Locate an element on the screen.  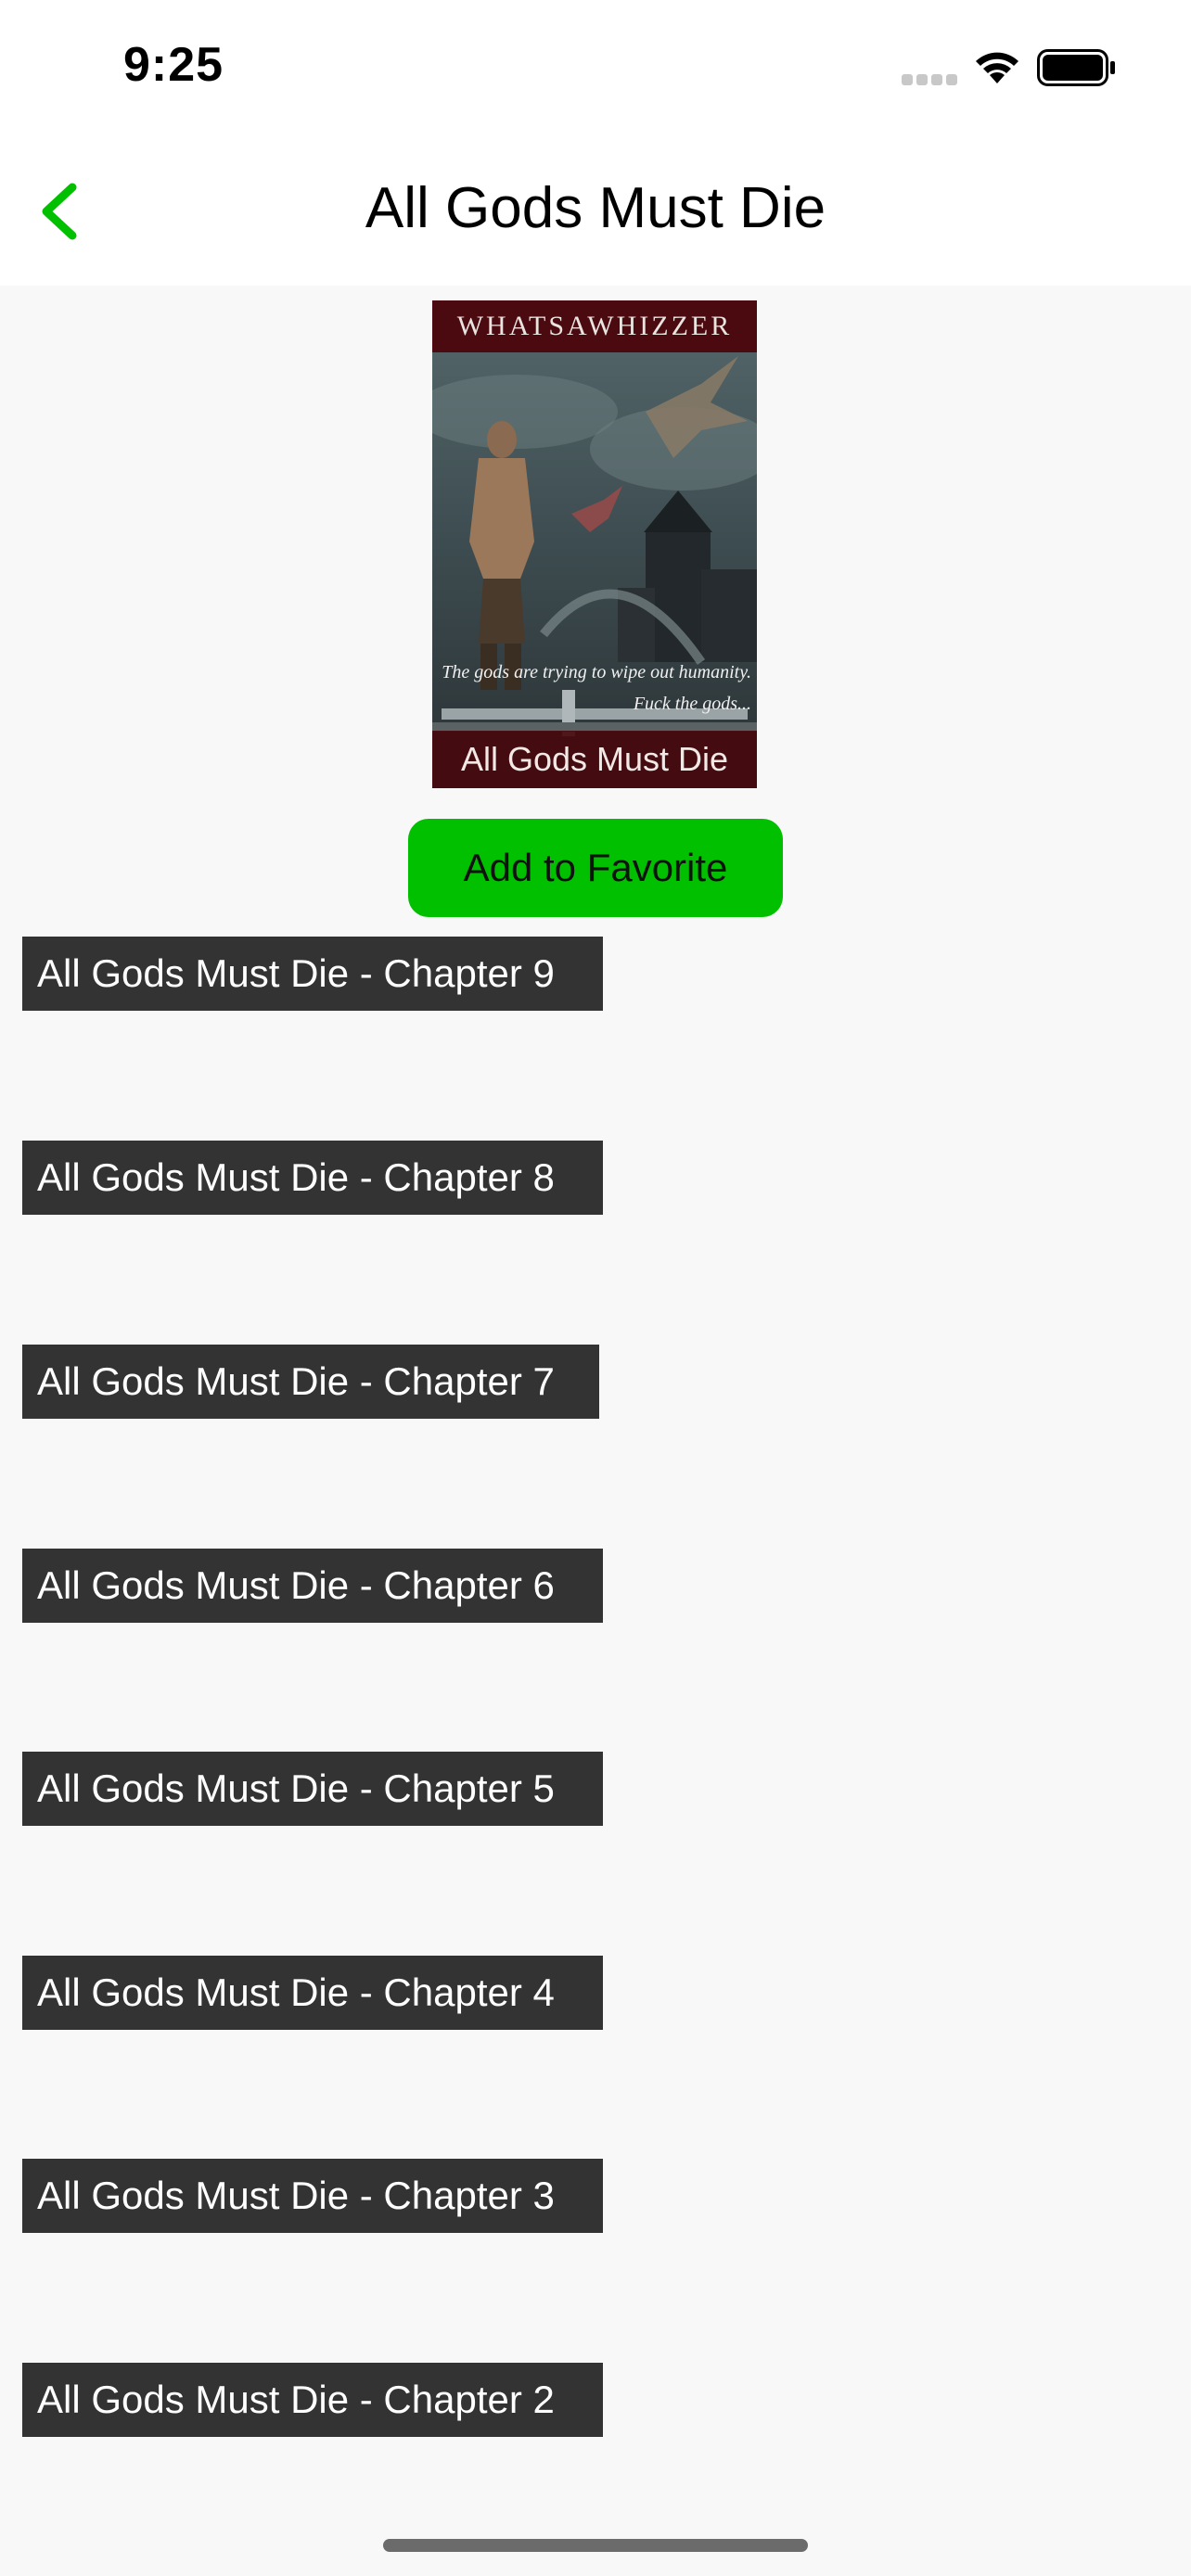
chapter-item-8: All Gods Must Die - Chapter 8 is located at coordinates (312, 1178).